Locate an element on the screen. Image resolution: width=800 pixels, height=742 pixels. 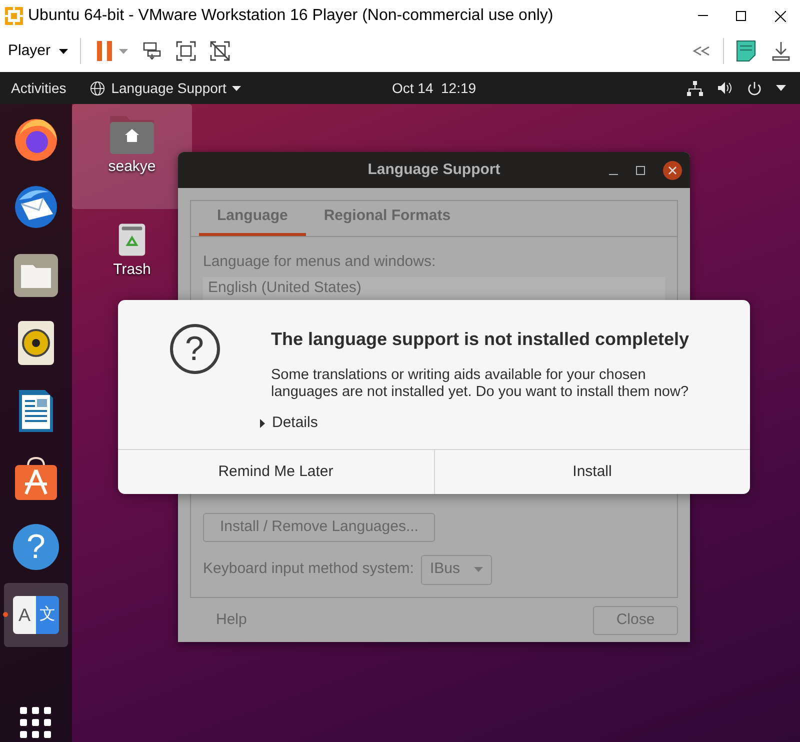
field-label: Language for menus and windows: is located at coordinates (320, 262).